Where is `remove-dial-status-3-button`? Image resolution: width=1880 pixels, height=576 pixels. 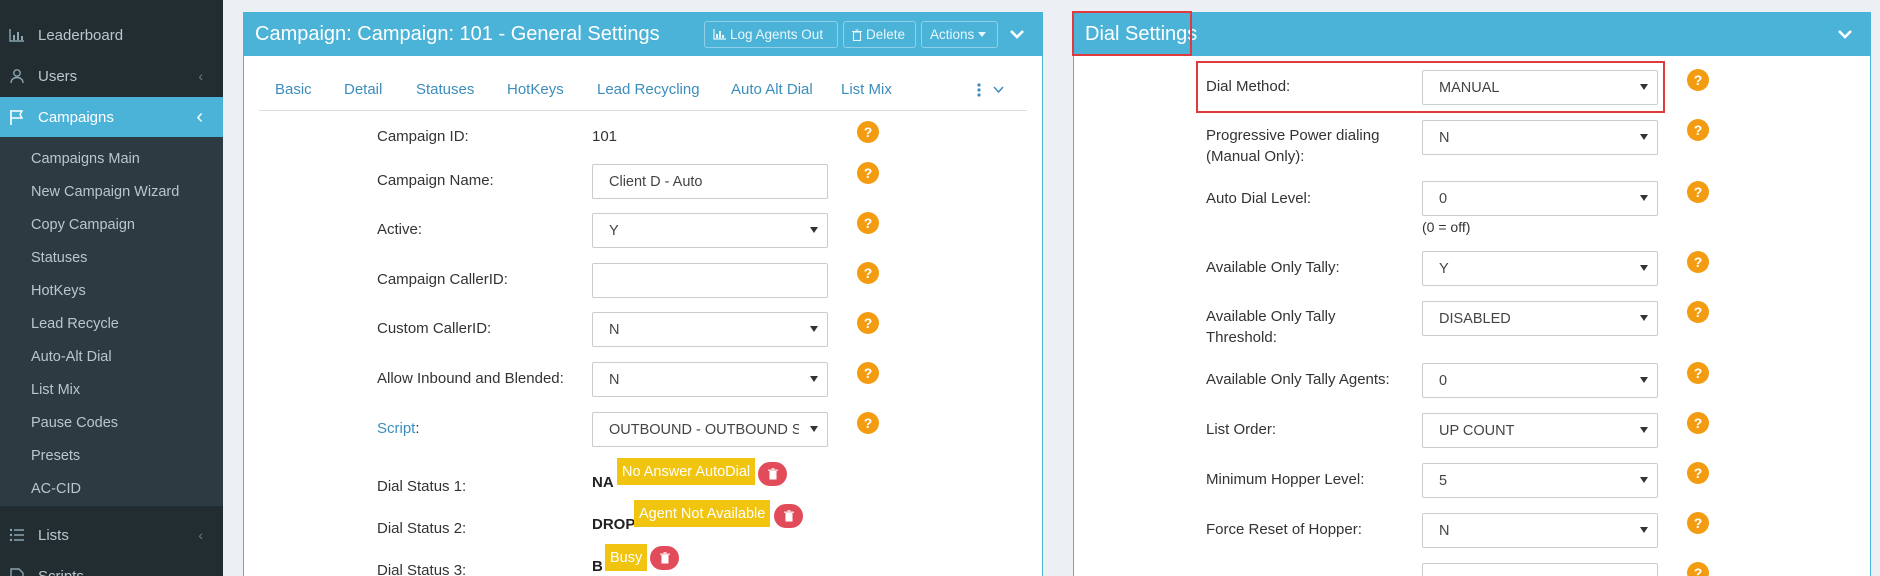 remove-dial-status-3-button is located at coordinates (664, 558).